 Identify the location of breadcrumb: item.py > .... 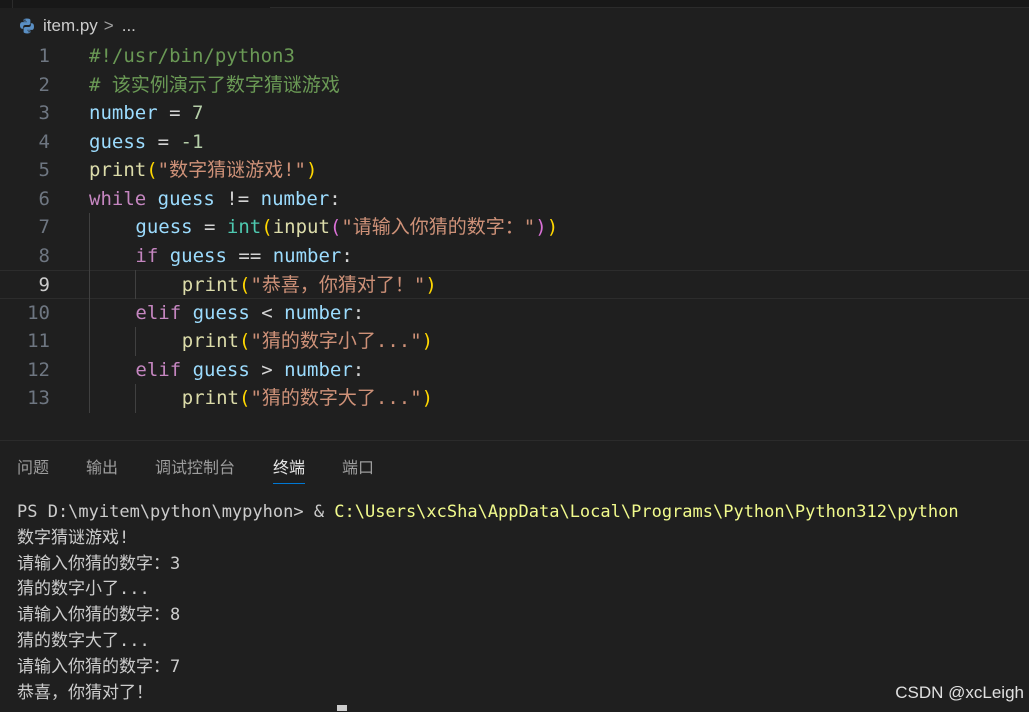
(200, 26).